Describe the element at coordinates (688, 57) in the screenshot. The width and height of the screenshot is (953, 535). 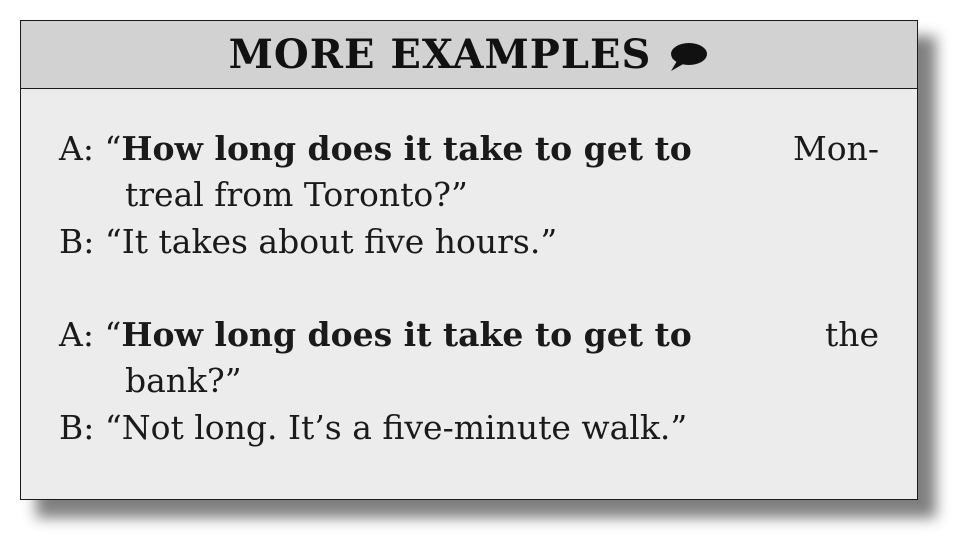
I see `speech-bubble-icon` at that location.